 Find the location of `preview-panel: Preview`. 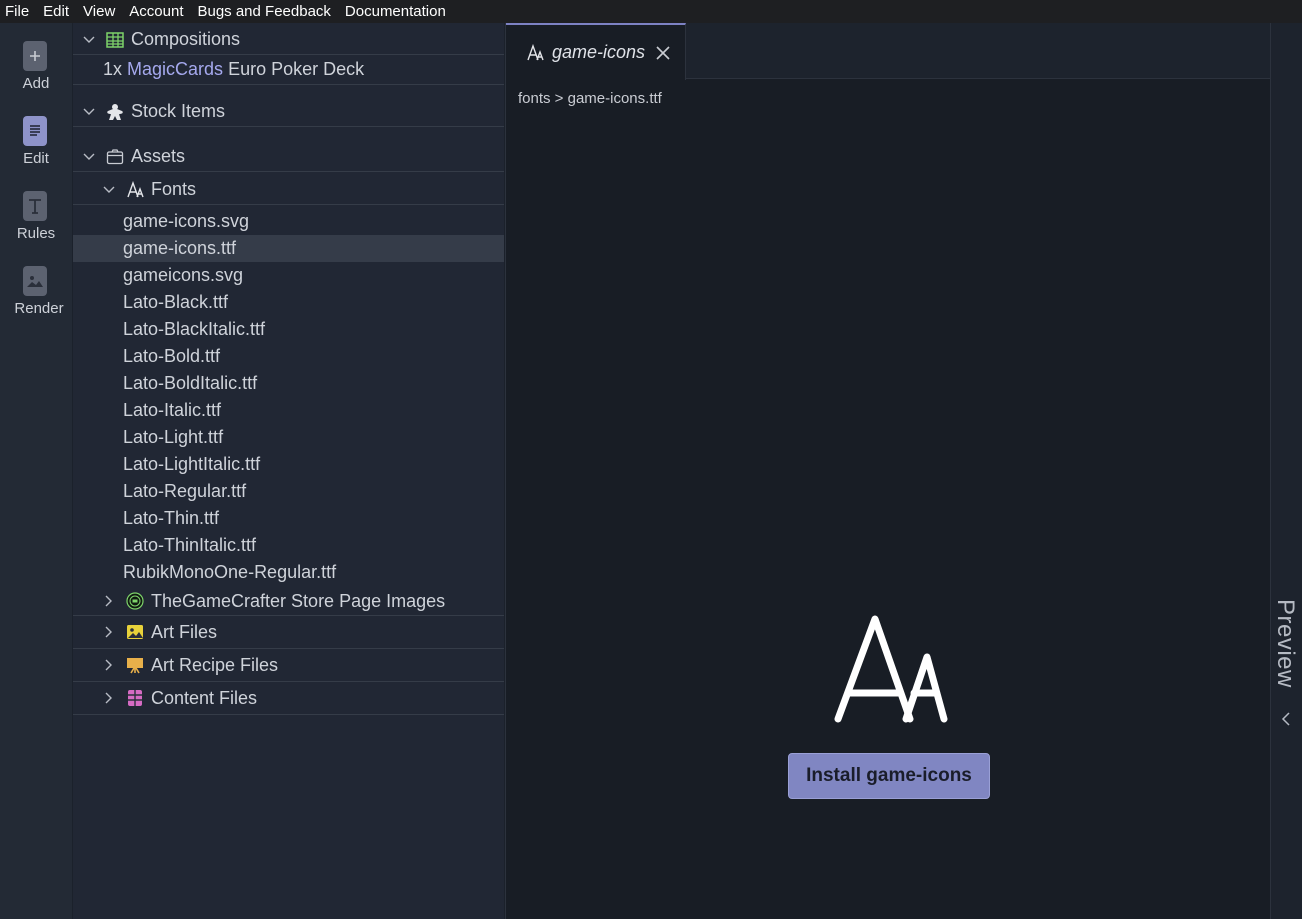

preview-panel: Preview is located at coordinates (1286, 471).